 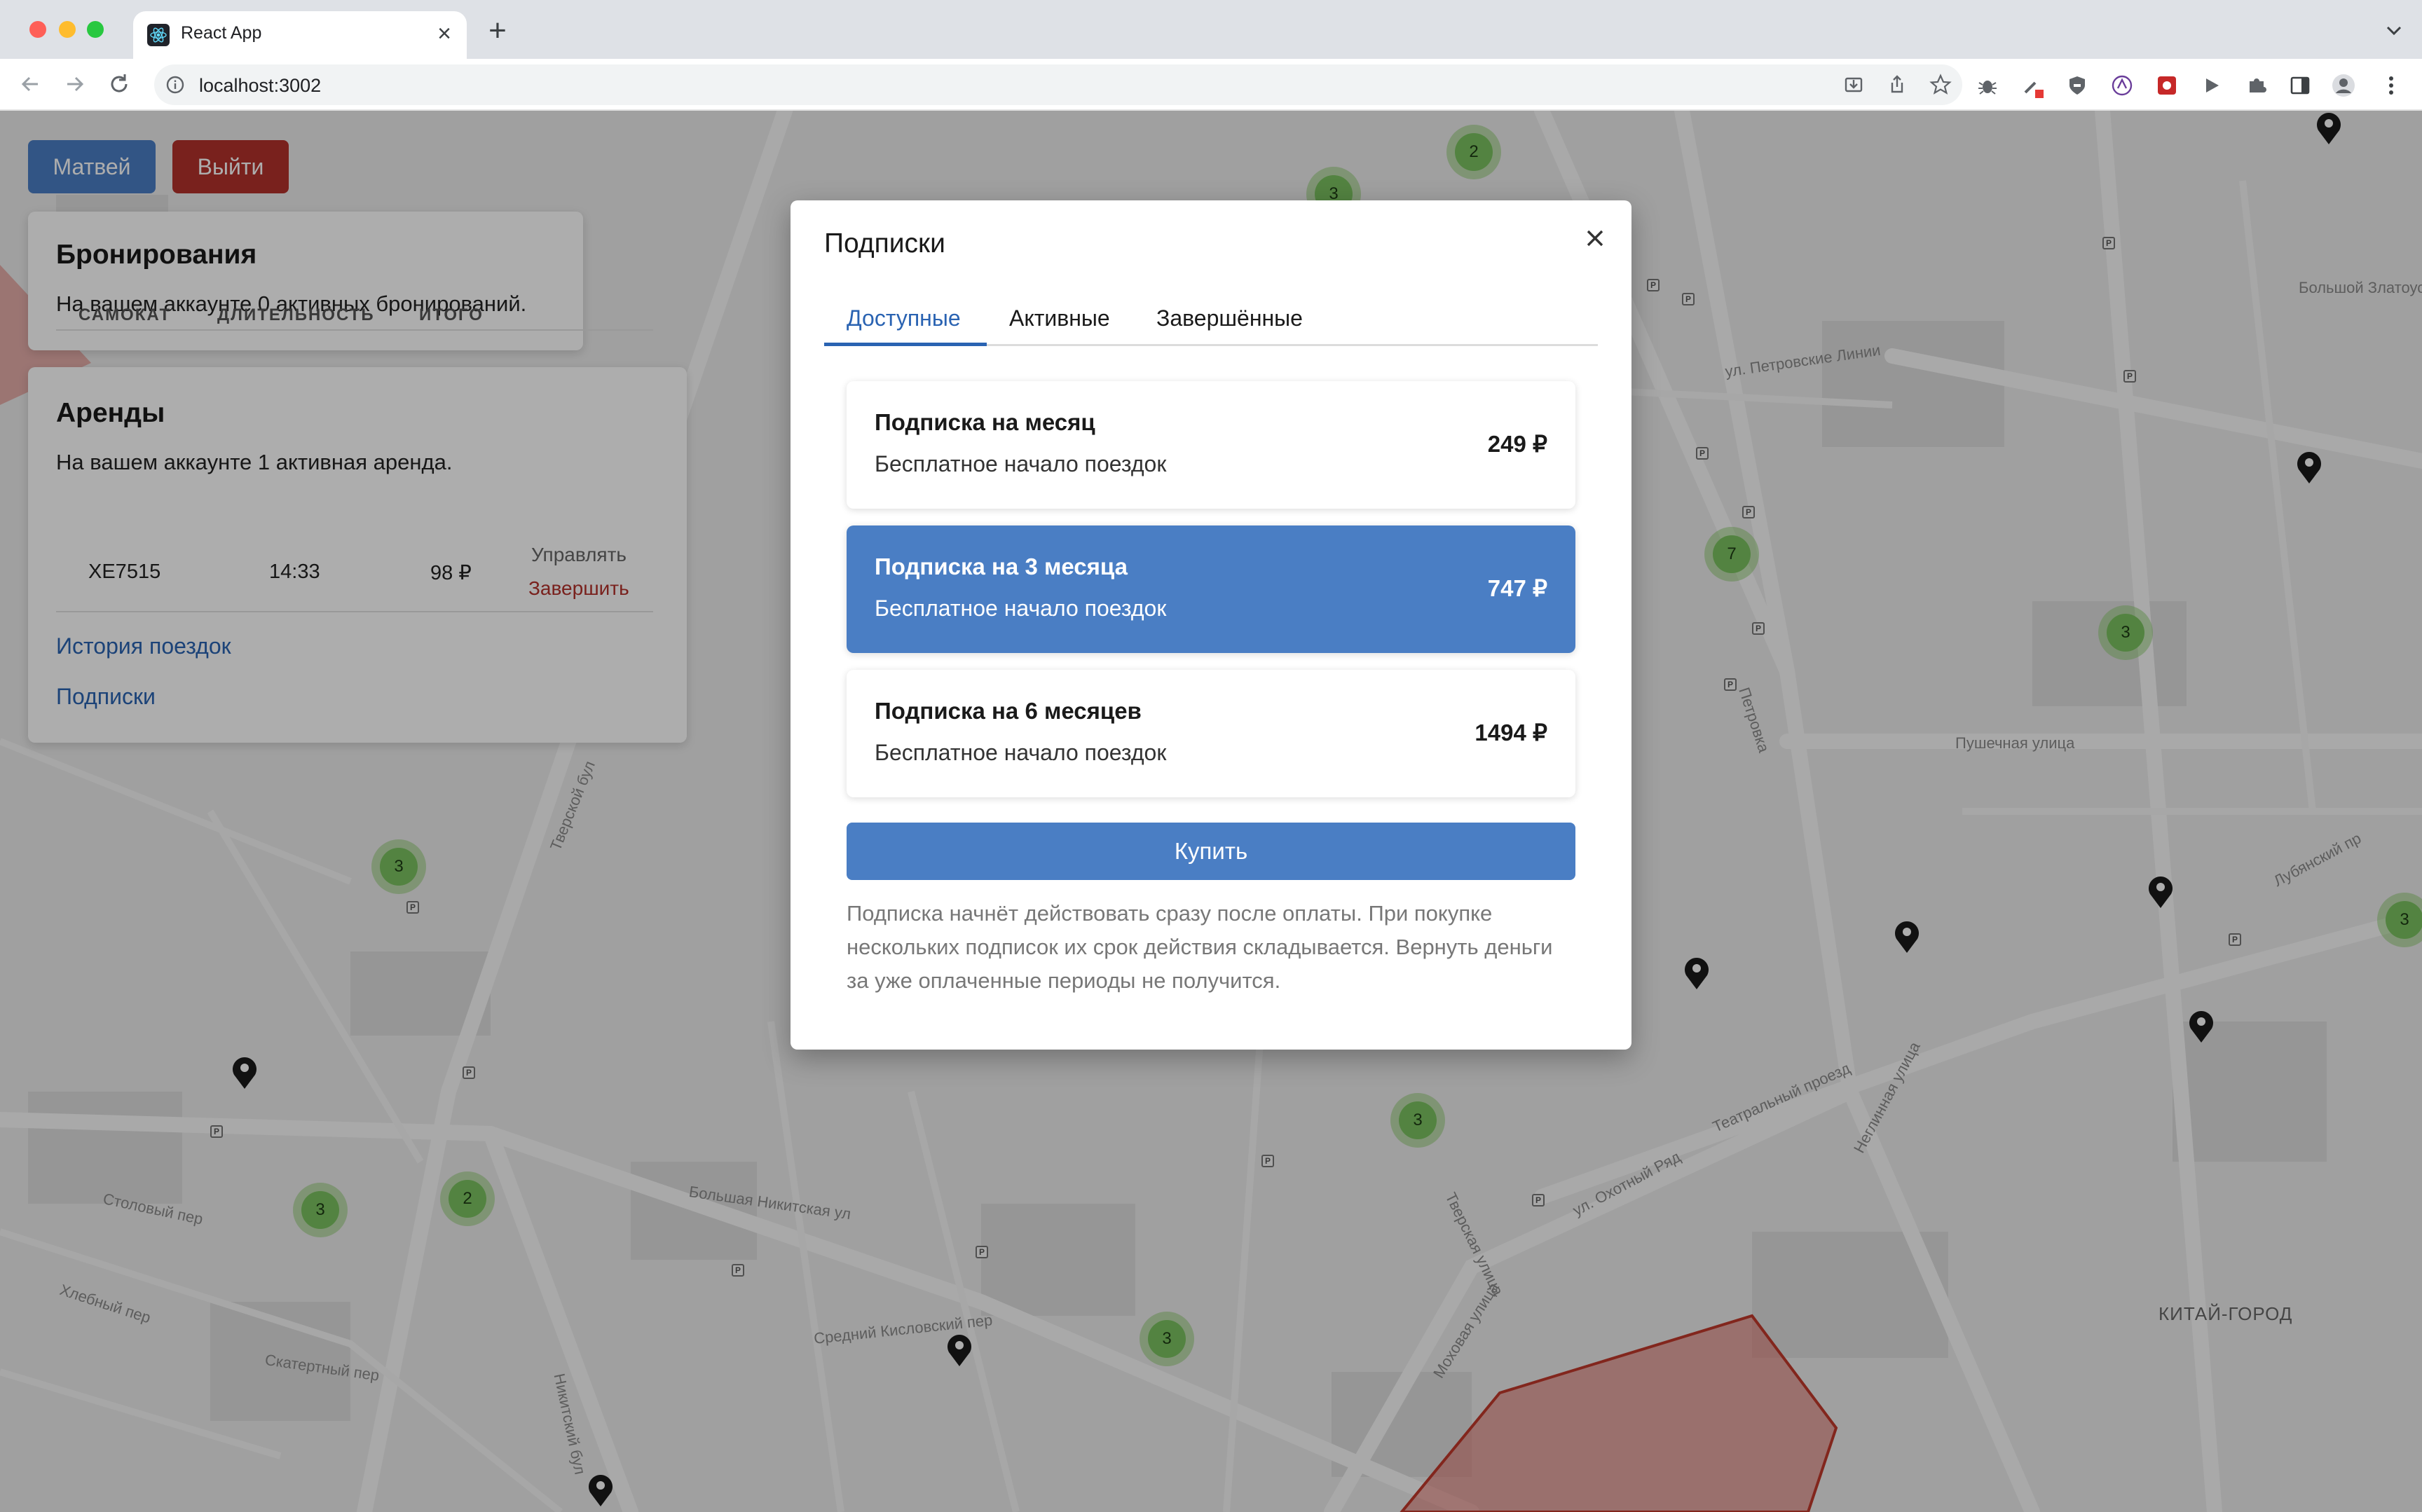 What do you see at coordinates (1854, 85) in the screenshot?
I see `download-icon` at bounding box center [1854, 85].